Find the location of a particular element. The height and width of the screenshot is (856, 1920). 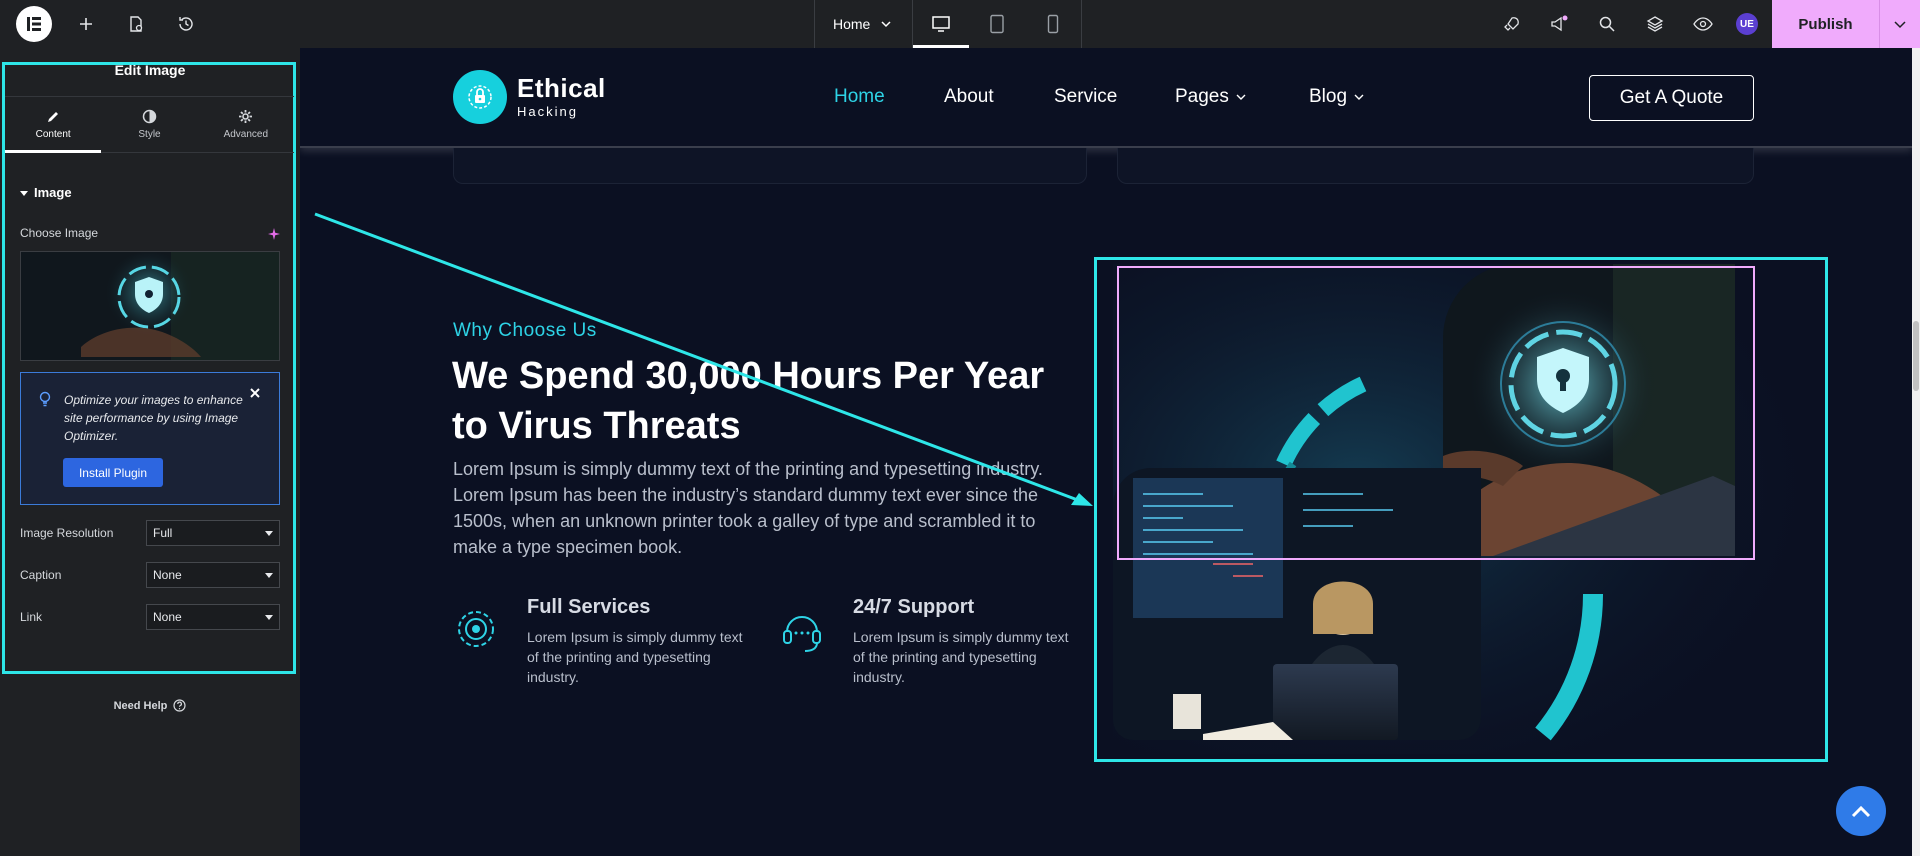

layers-icon is located at coordinates (1655, 24).